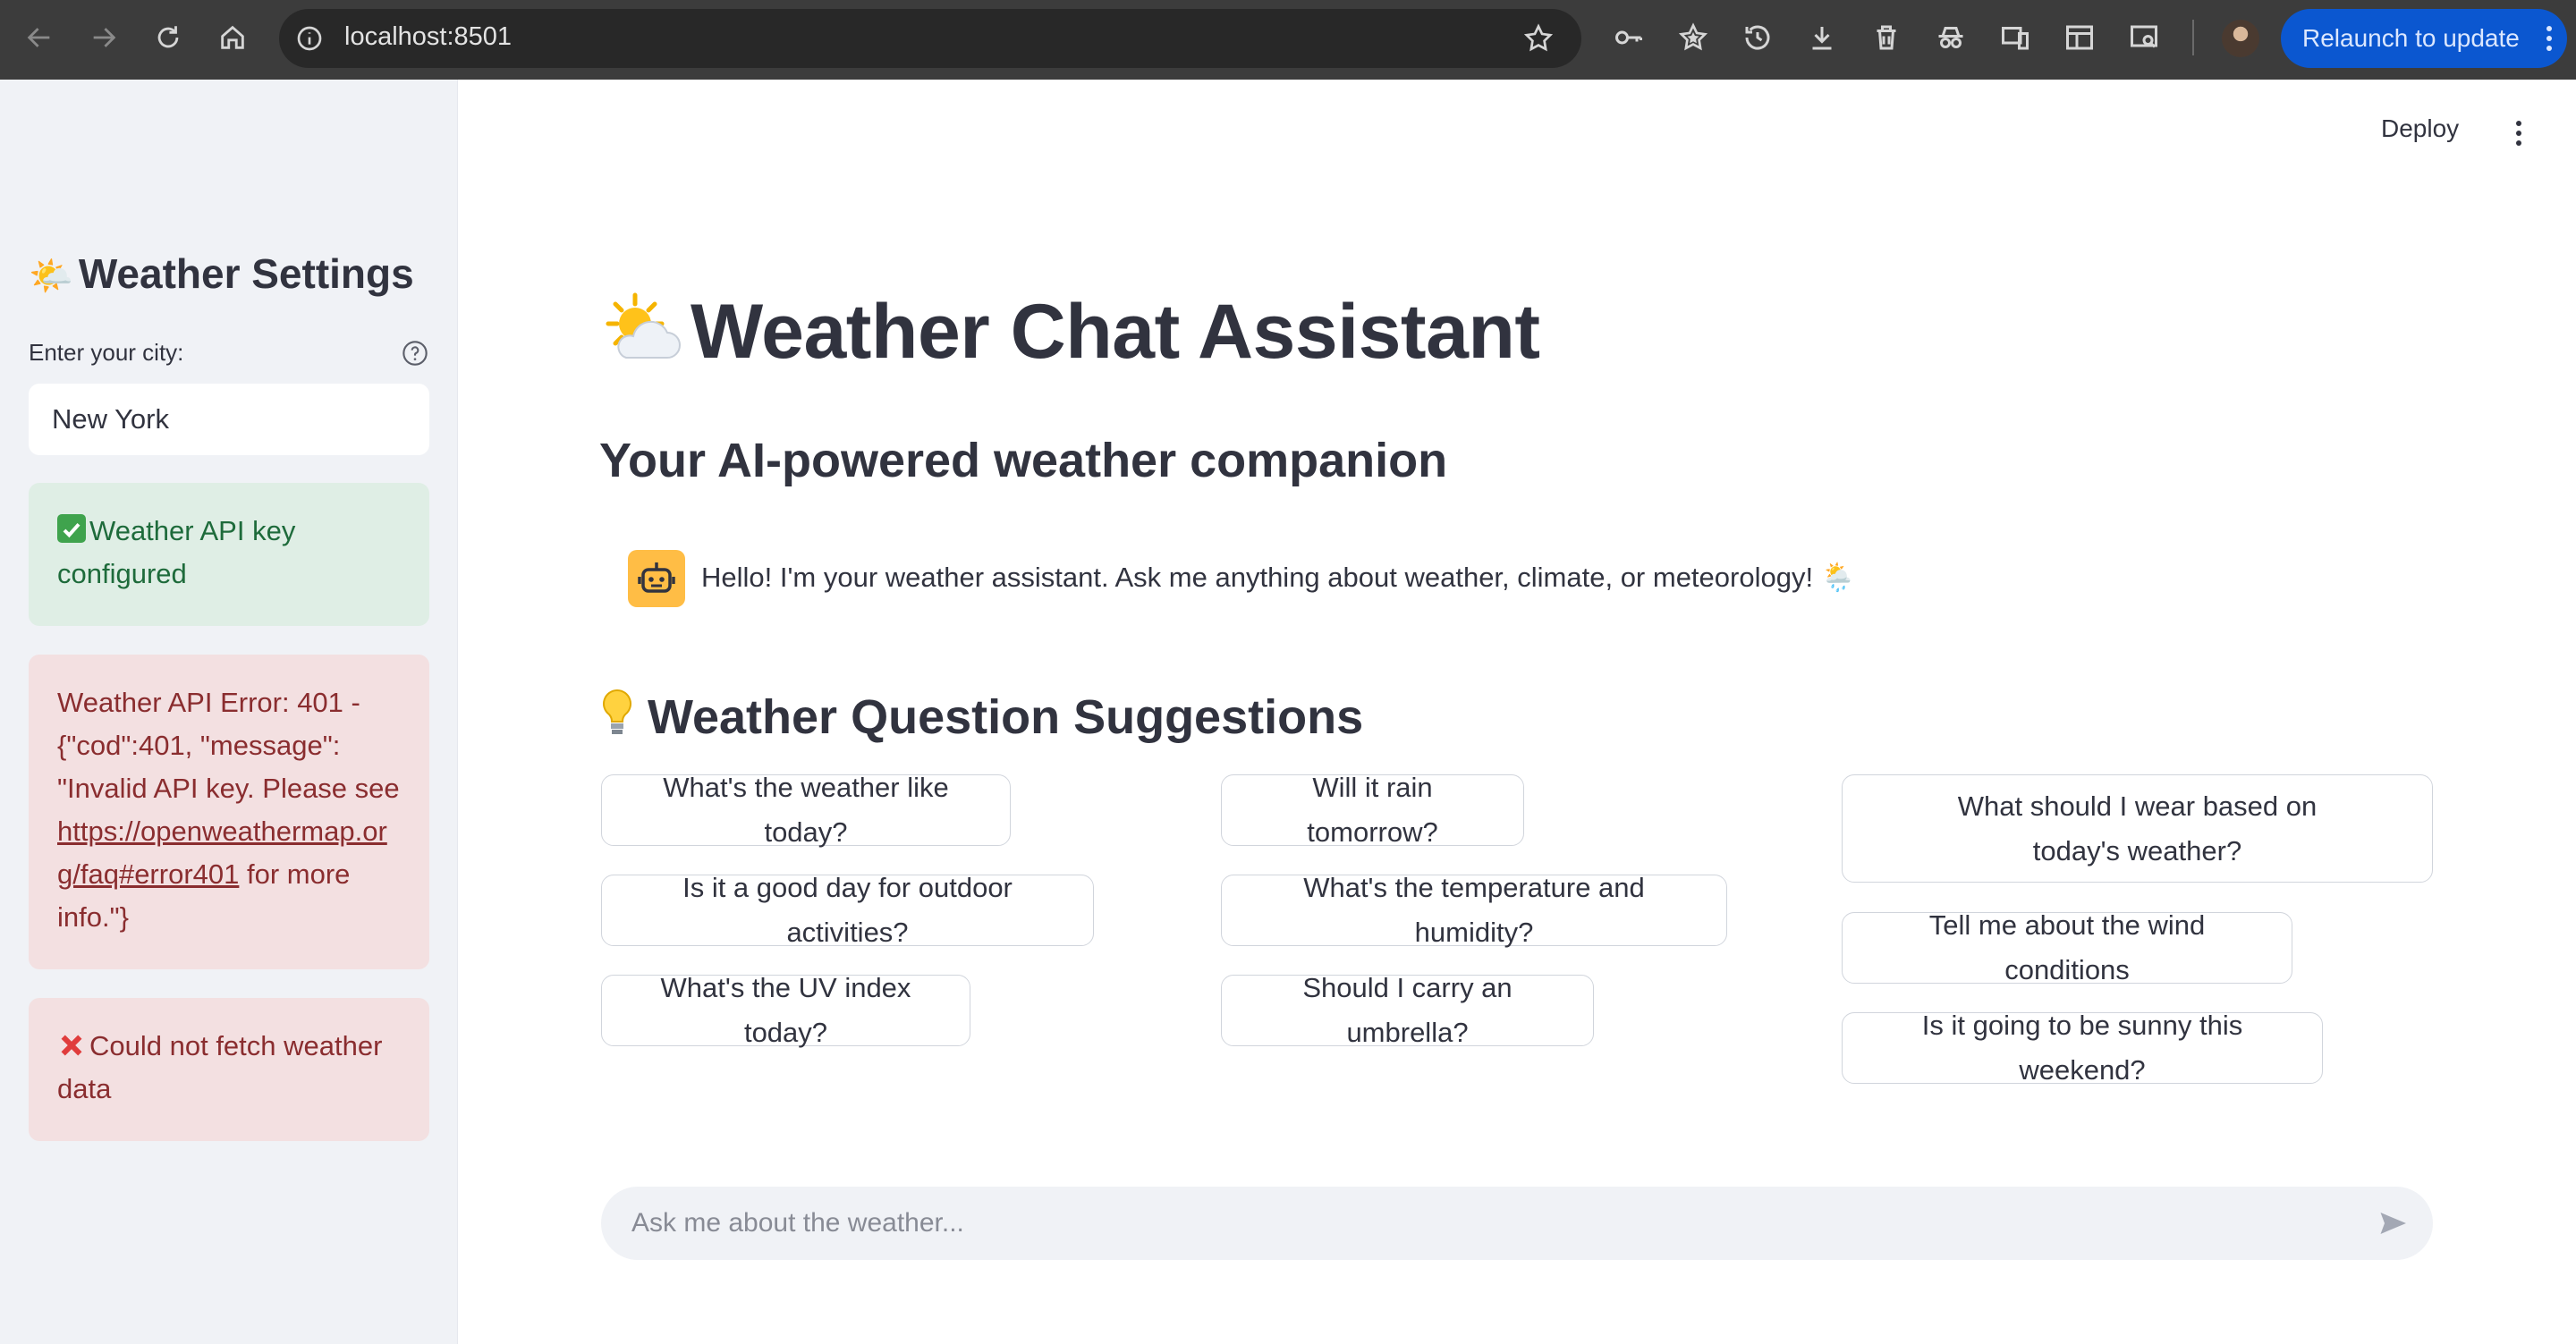 Image resolution: width=2576 pixels, height=1344 pixels. What do you see at coordinates (1757, 37) in the screenshot?
I see `history-icon` at bounding box center [1757, 37].